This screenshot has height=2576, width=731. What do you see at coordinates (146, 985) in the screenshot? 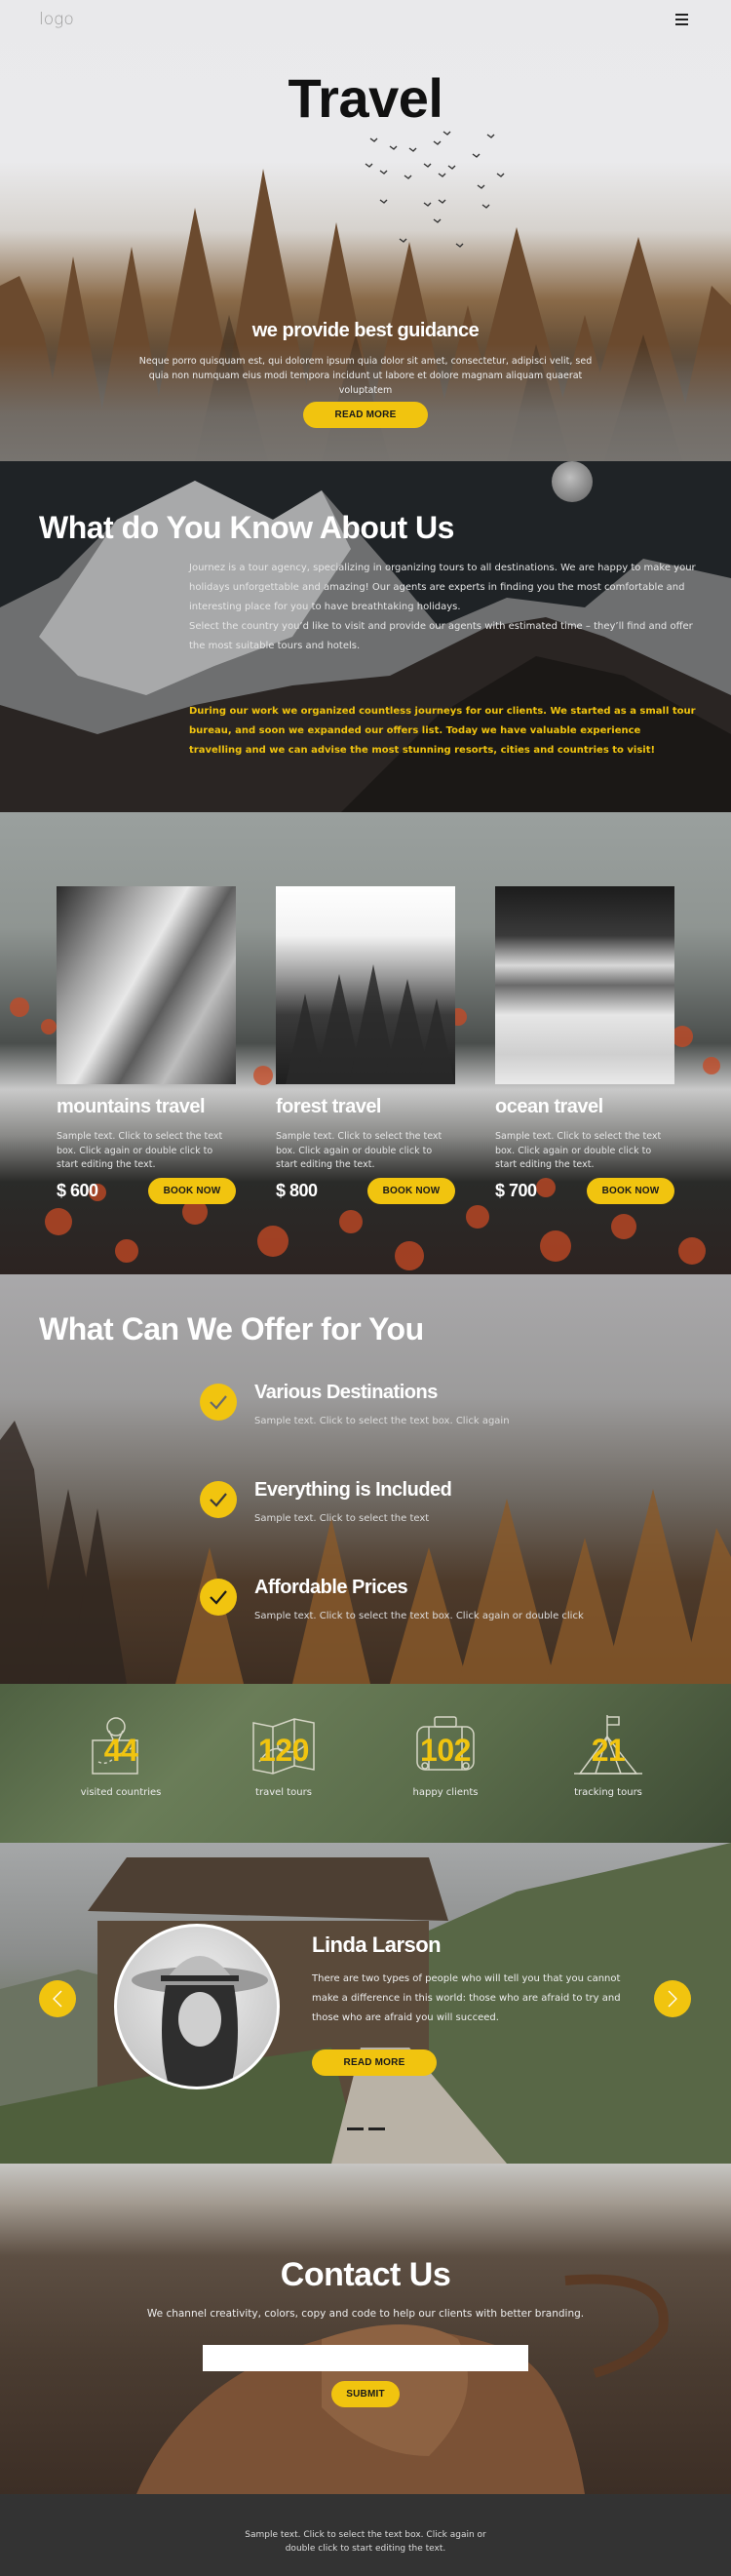
I see `canyon-photo` at bounding box center [146, 985].